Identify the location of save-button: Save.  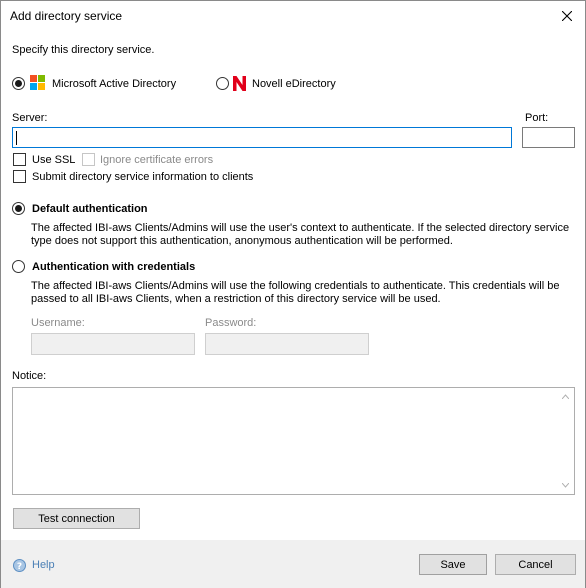
(453, 564).